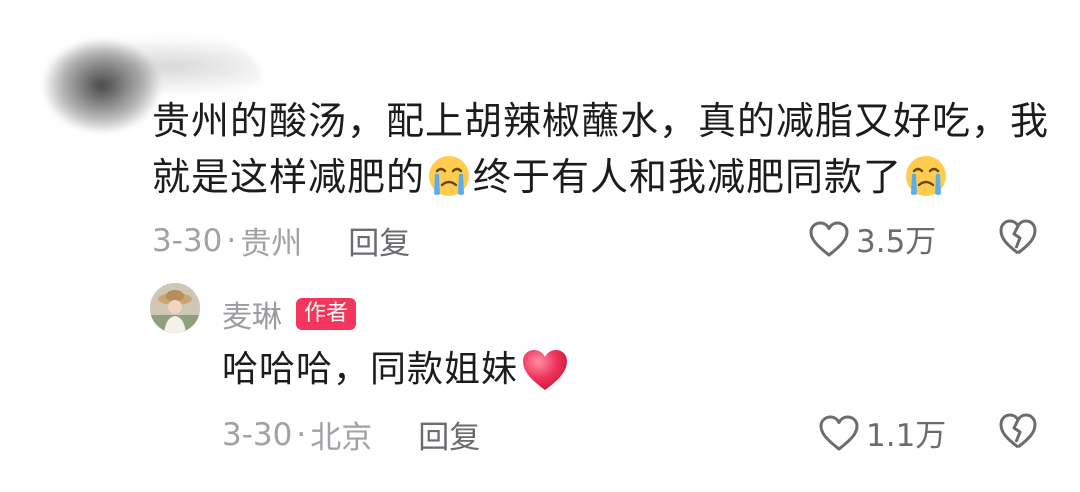 The width and height of the screenshot is (1080, 492). What do you see at coordinates (187, 240) in the screenshot?
I see `comment-date: 3-30` at bounding box center [187, 240].